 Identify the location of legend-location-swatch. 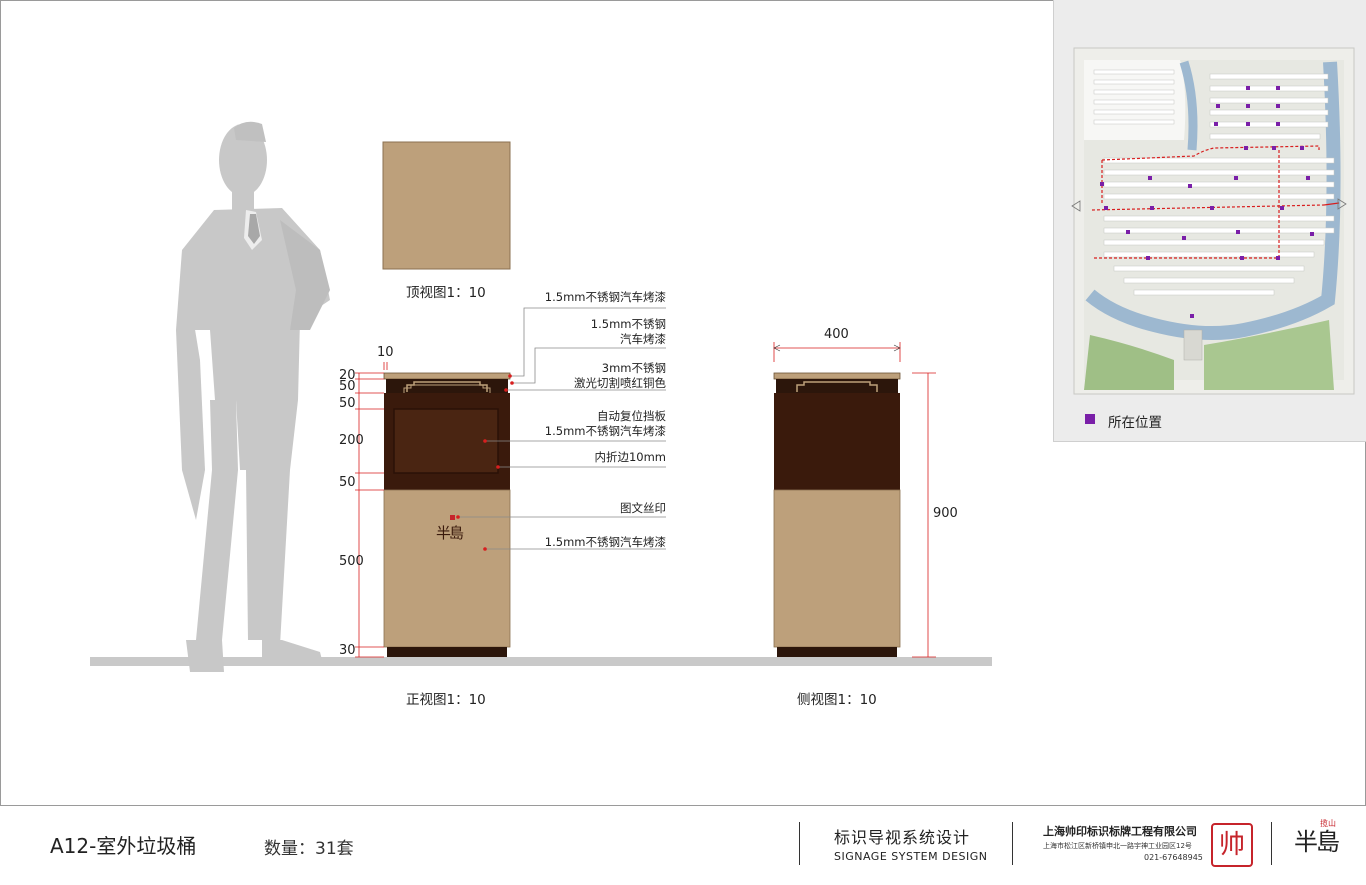
(1090, 419).